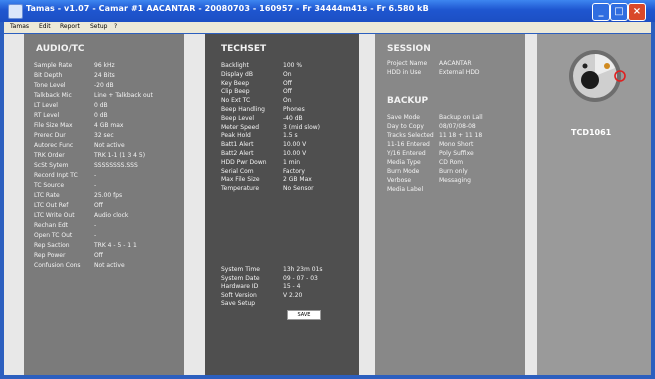  Describe the element at coordinates (45, 26) in the screenshot. I see `menu-edit: Edit` at that location.